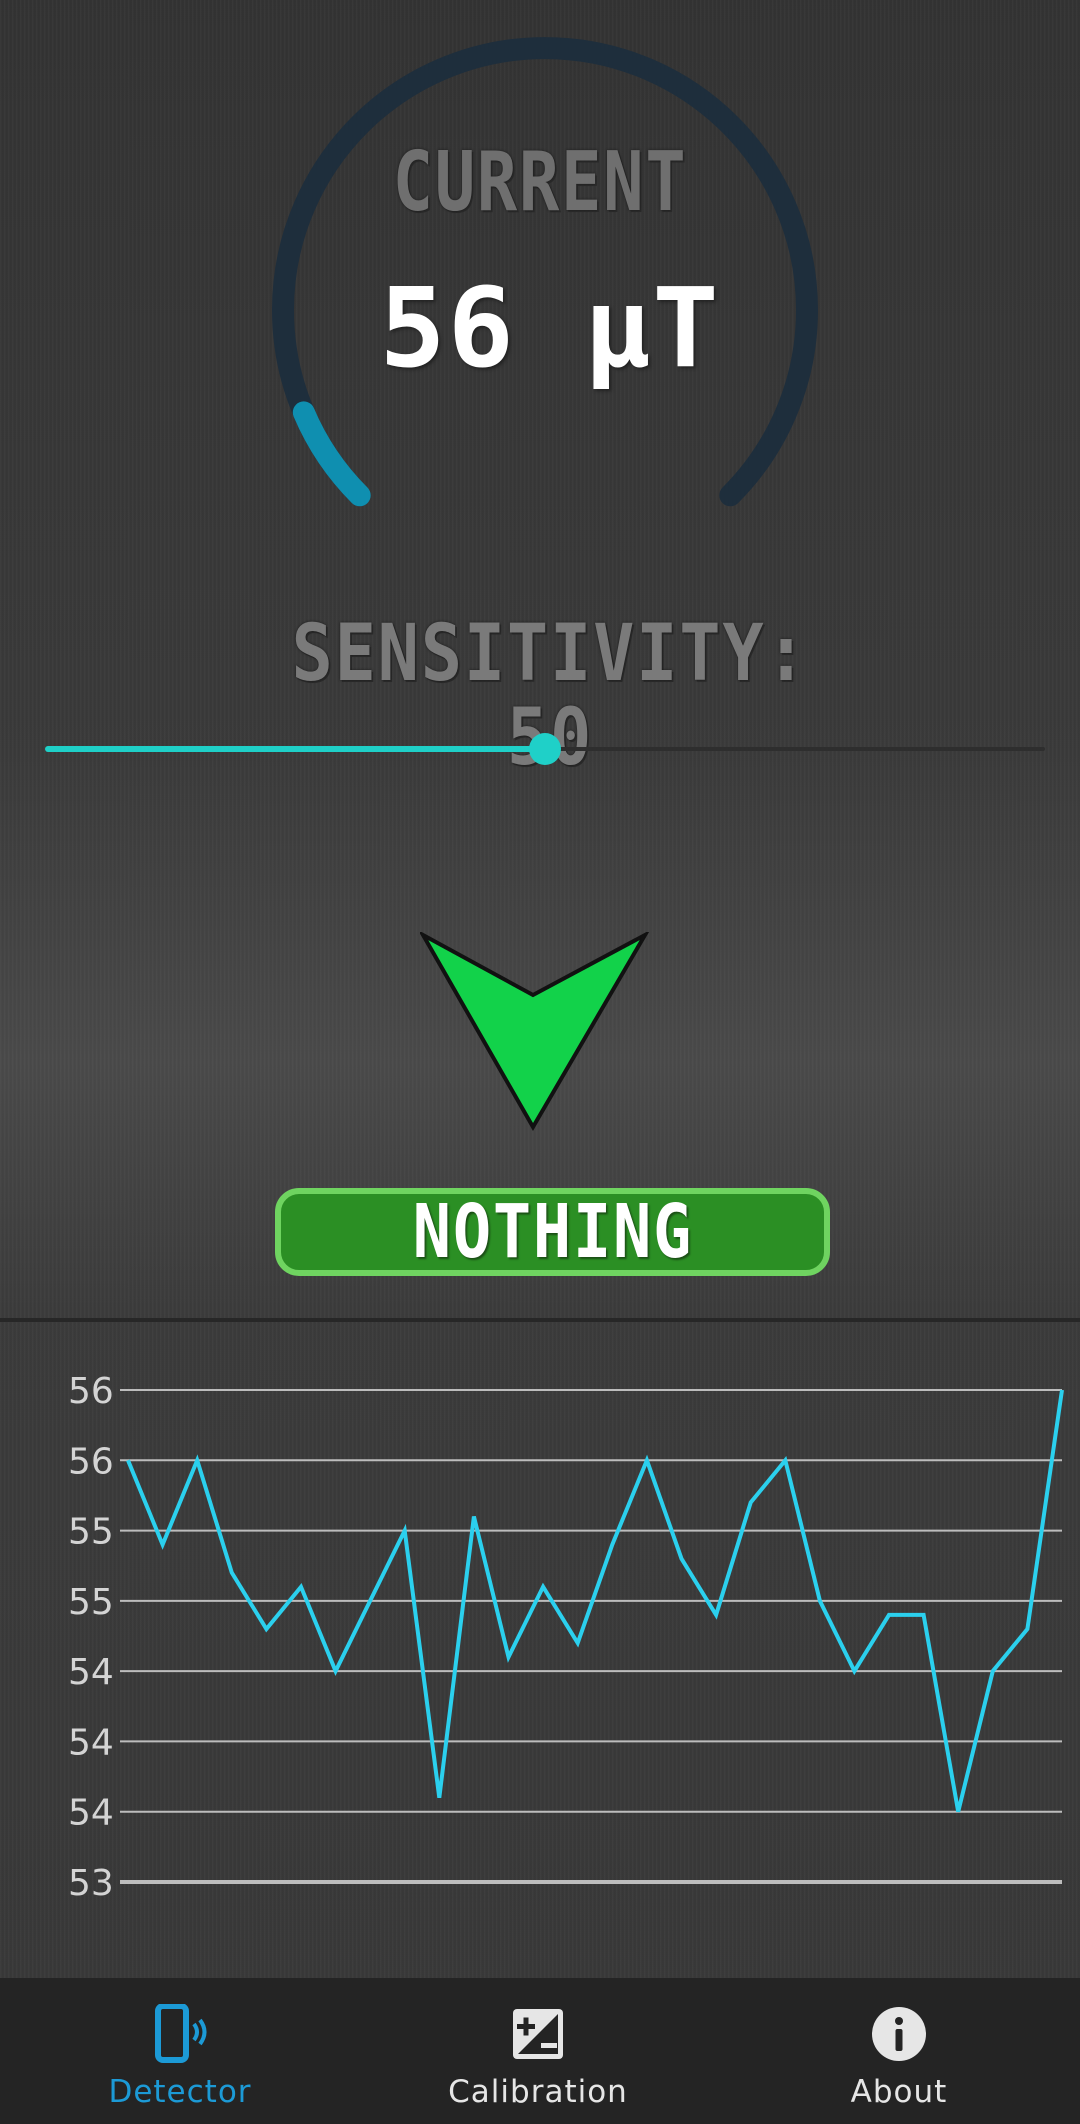 This screenshot has height=2124, width=1080. Describe the element at coordinates (181, 2033) in the screenshot. I see `phone-vibrate-icon` at that location.